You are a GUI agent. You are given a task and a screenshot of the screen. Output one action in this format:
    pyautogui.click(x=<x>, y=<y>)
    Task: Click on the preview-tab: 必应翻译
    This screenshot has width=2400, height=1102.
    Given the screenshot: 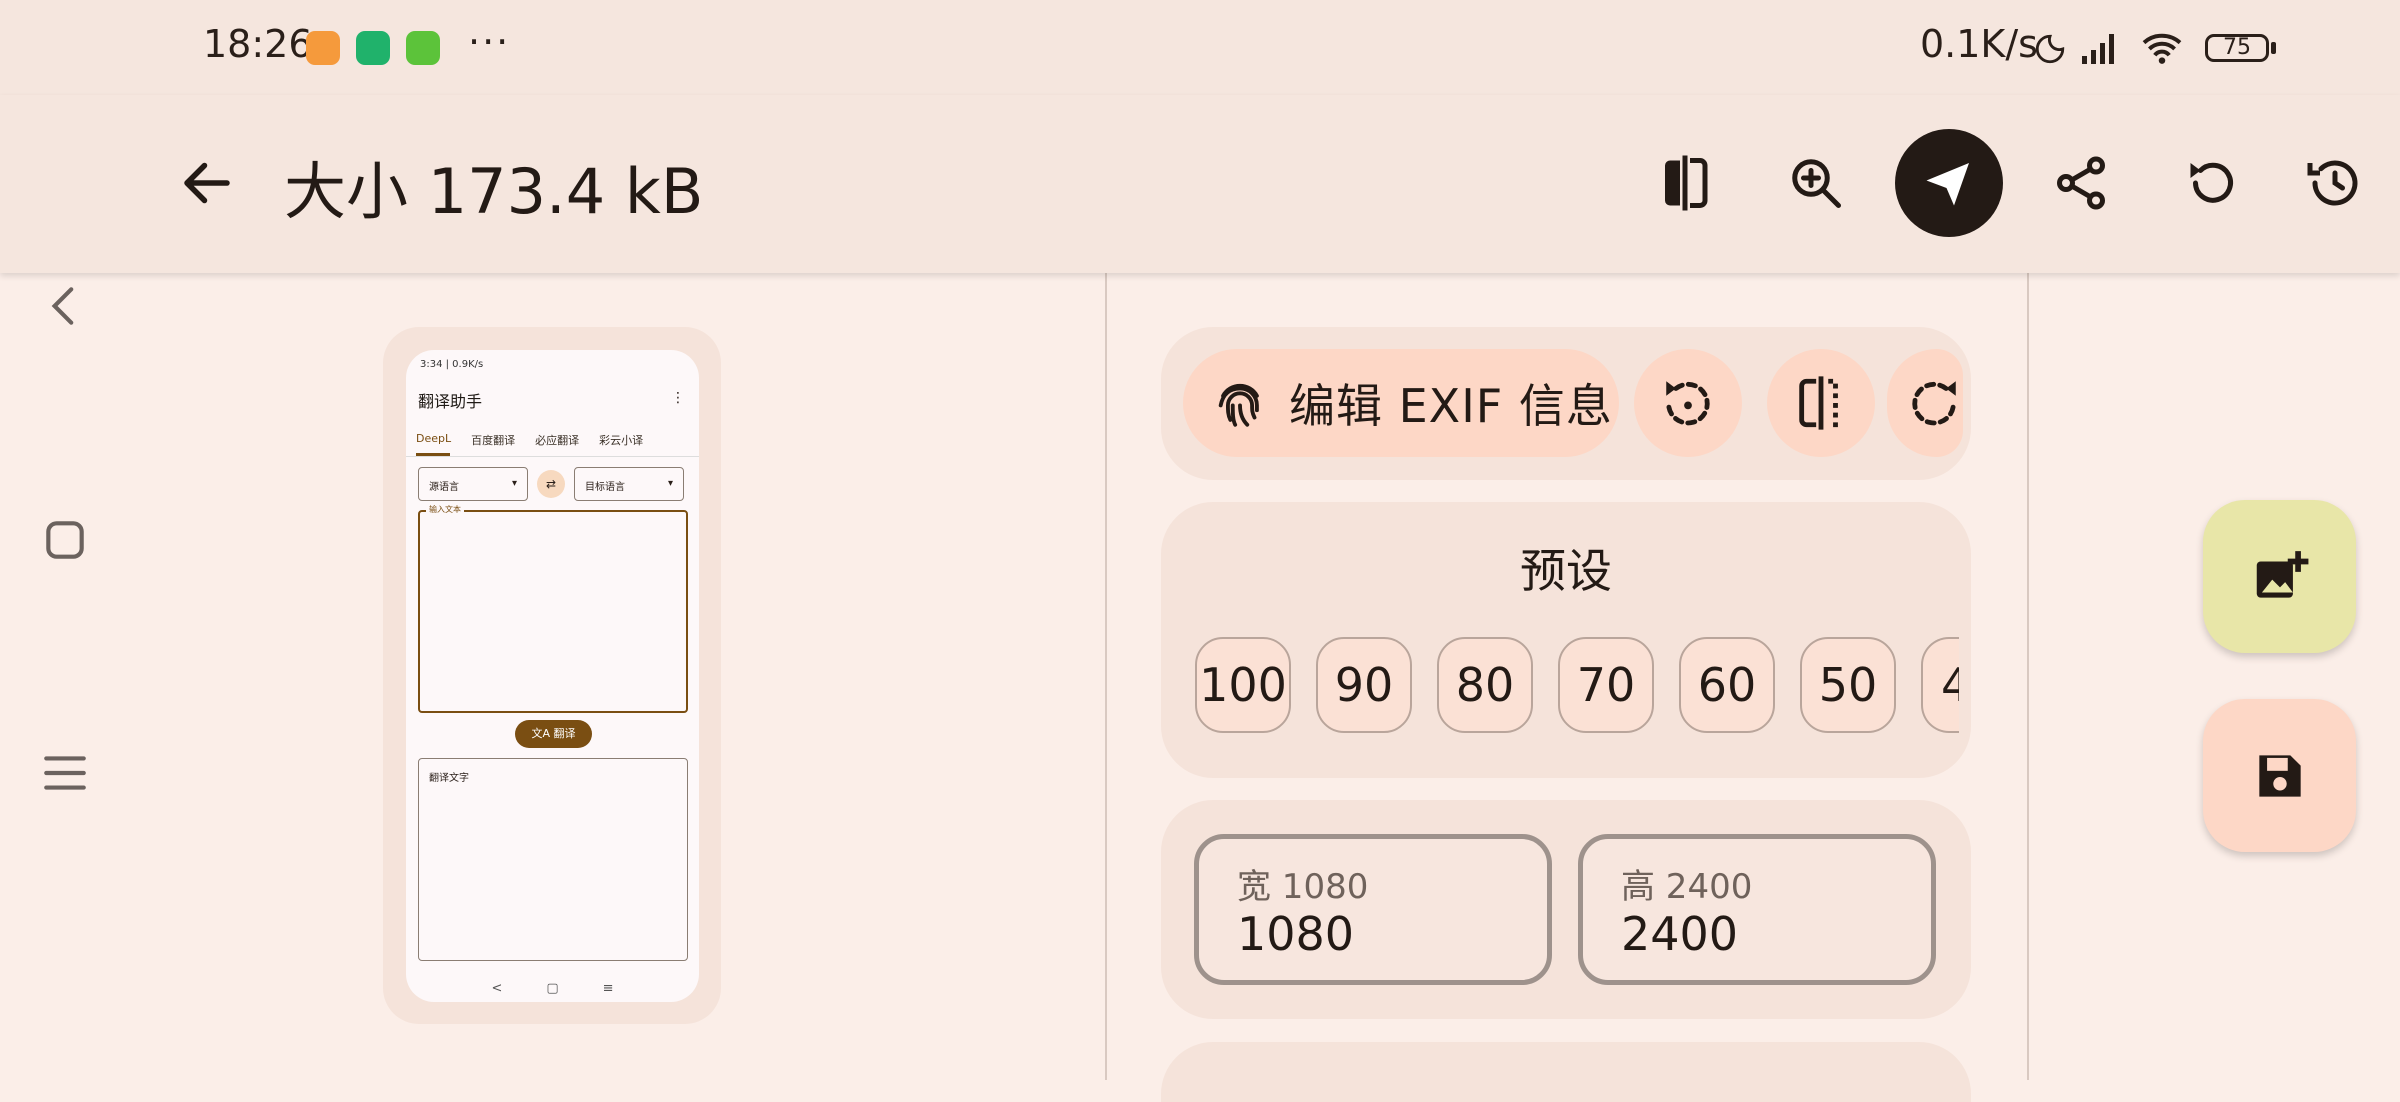 What is the action you would take?
    pyautogui.click(x=557, y=440)
    